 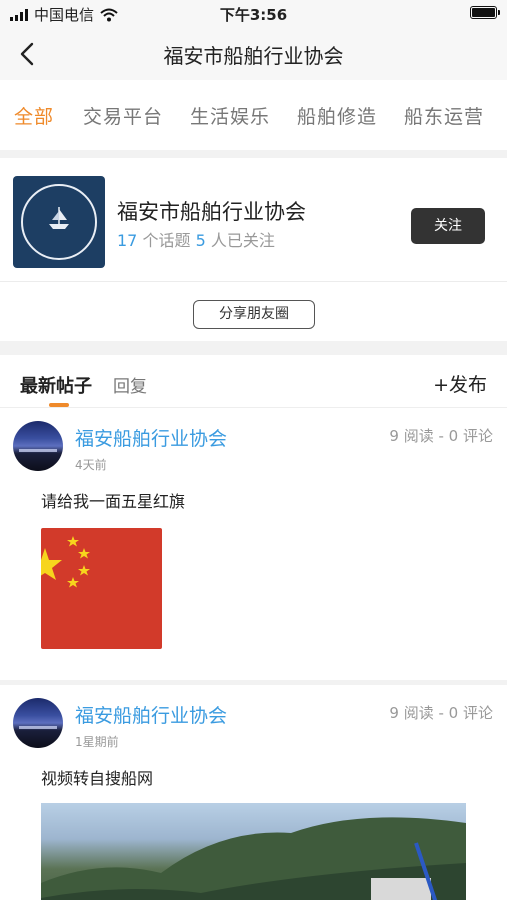 What do you see at coordinates (460, 383) in the screenshot?
I see `publish-button: +发布` at bounding box center [460, 383].